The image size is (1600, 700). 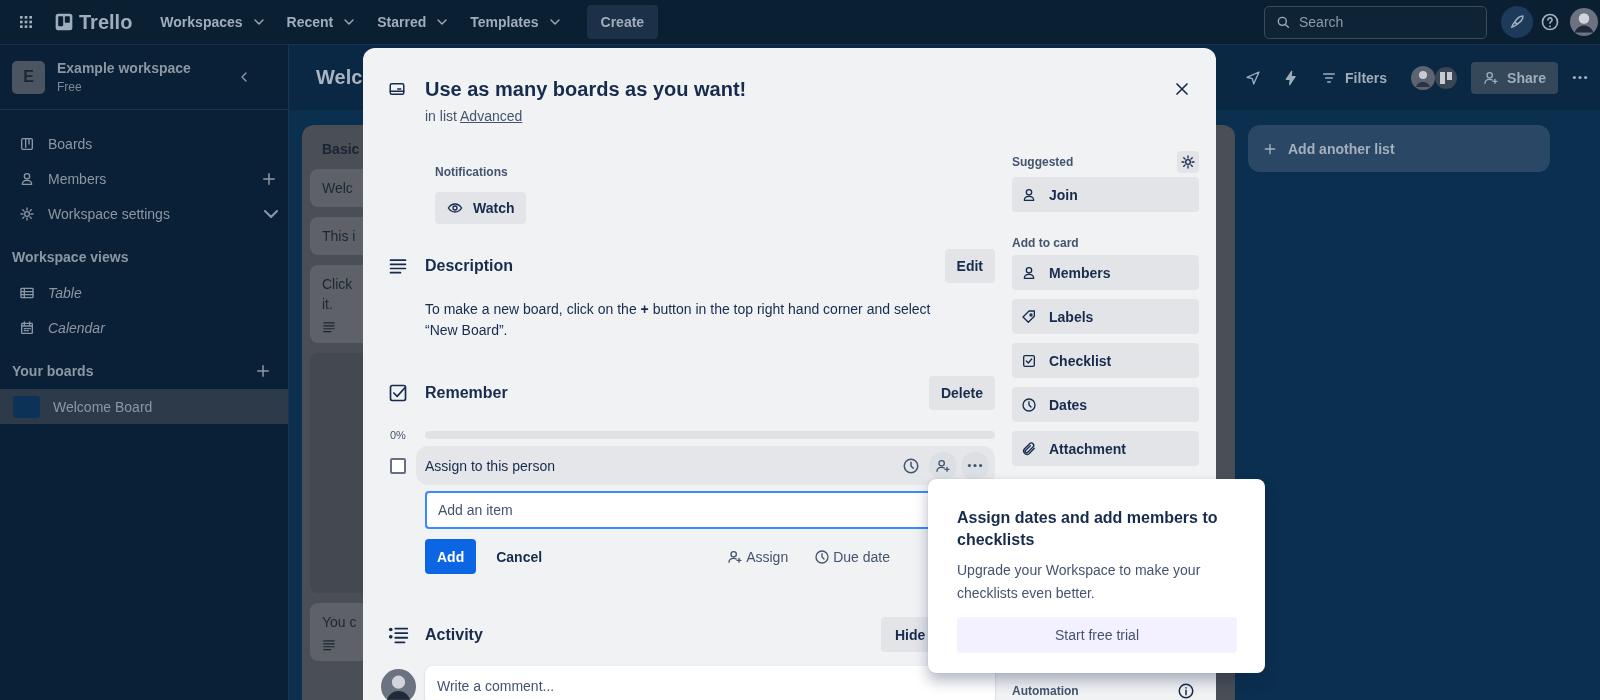 What do you see at coordinates (70, 257) in the screenshot?
I see `section-heading: Workspace views` at bounding box center [70, 257].